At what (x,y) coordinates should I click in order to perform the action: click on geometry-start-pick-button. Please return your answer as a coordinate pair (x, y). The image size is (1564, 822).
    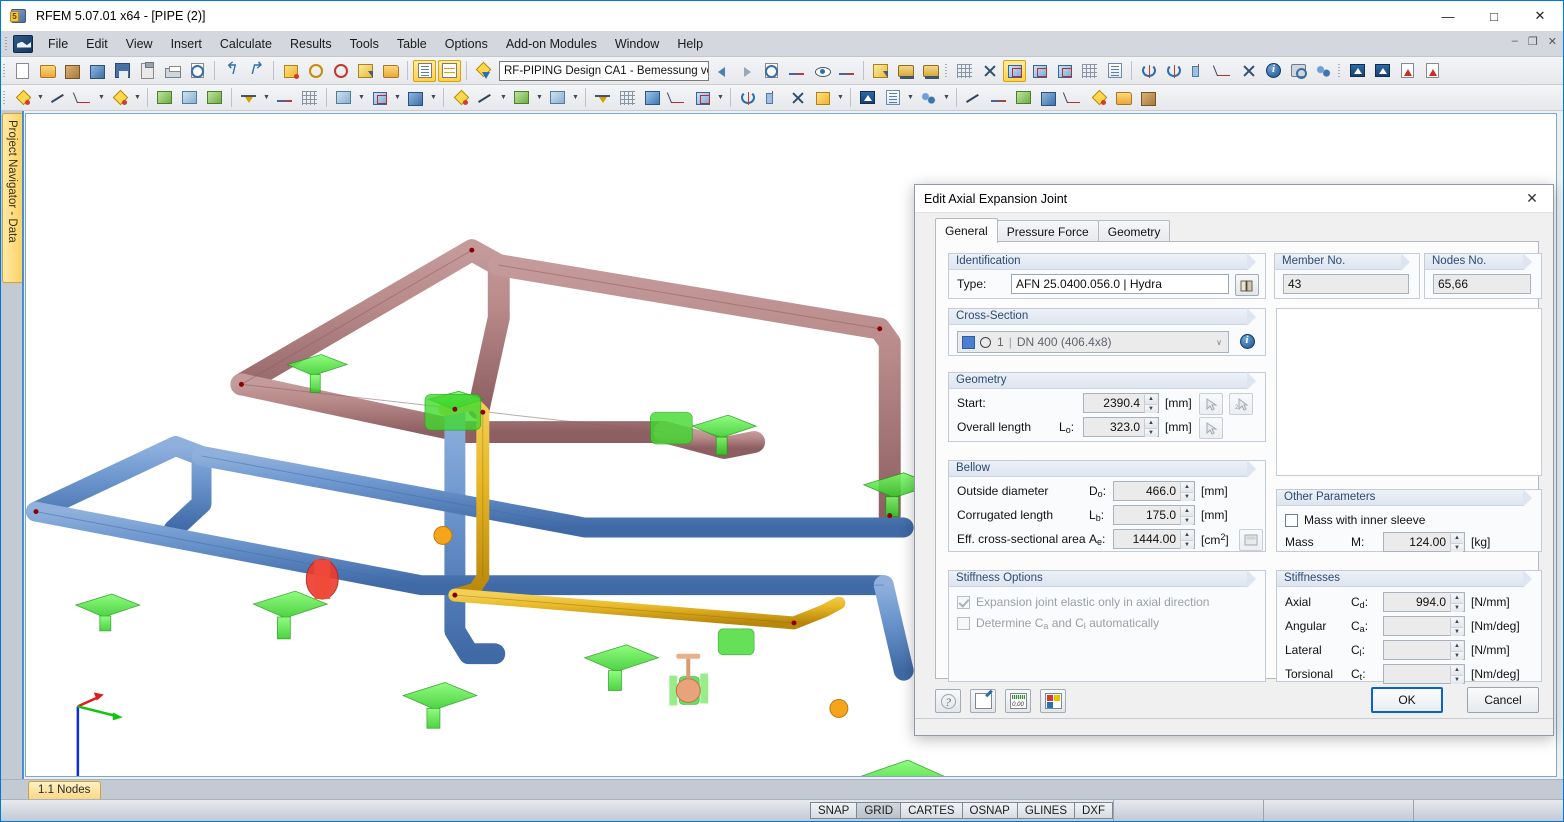
    Looking at the image, I should click on (1211, 404).